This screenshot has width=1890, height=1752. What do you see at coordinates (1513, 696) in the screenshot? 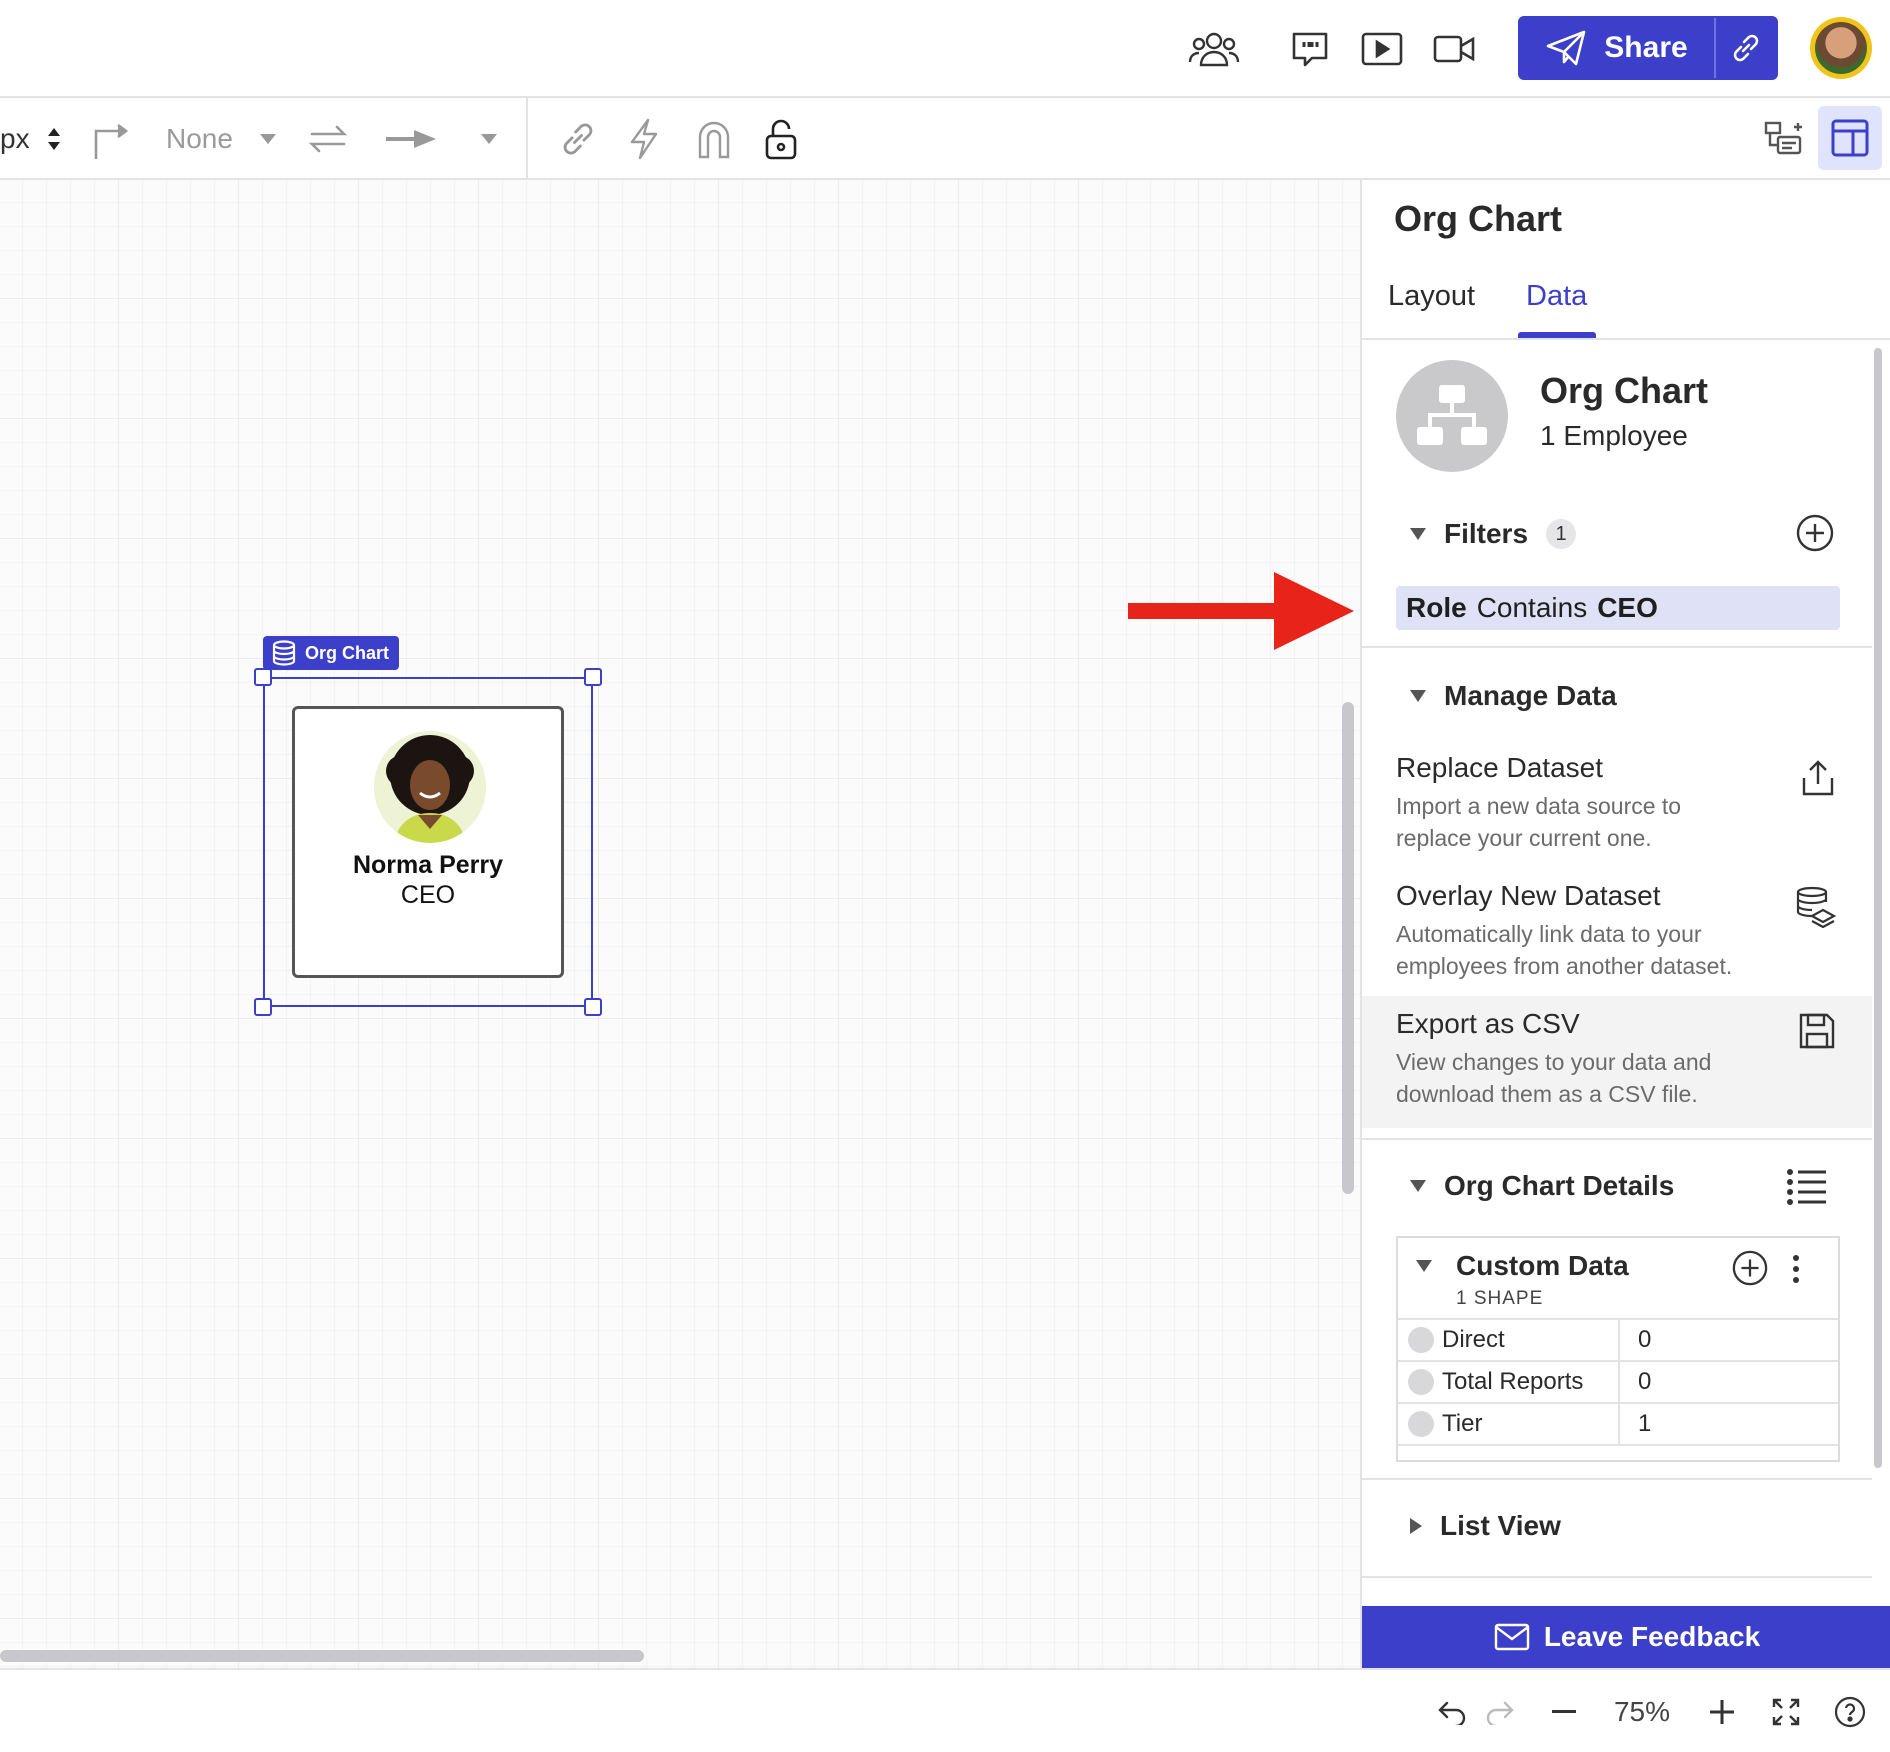
I see `manage-data-section-toggle: Manage Data` at bounding box center [1513, 696].